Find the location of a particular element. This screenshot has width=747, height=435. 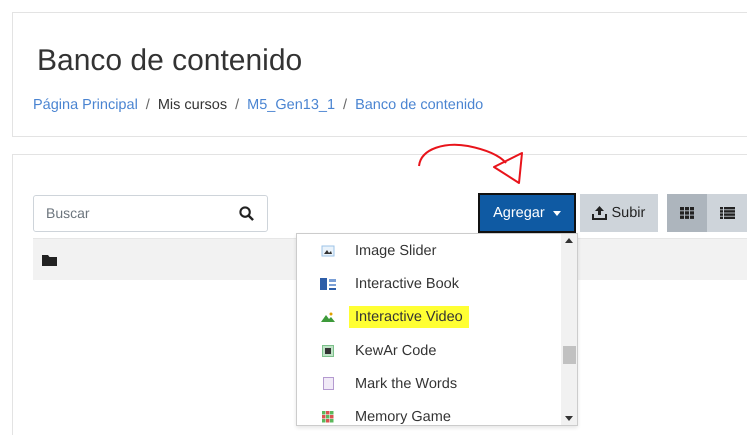

menu-item-label: Mark the Words is located at coordinates (406, 384).